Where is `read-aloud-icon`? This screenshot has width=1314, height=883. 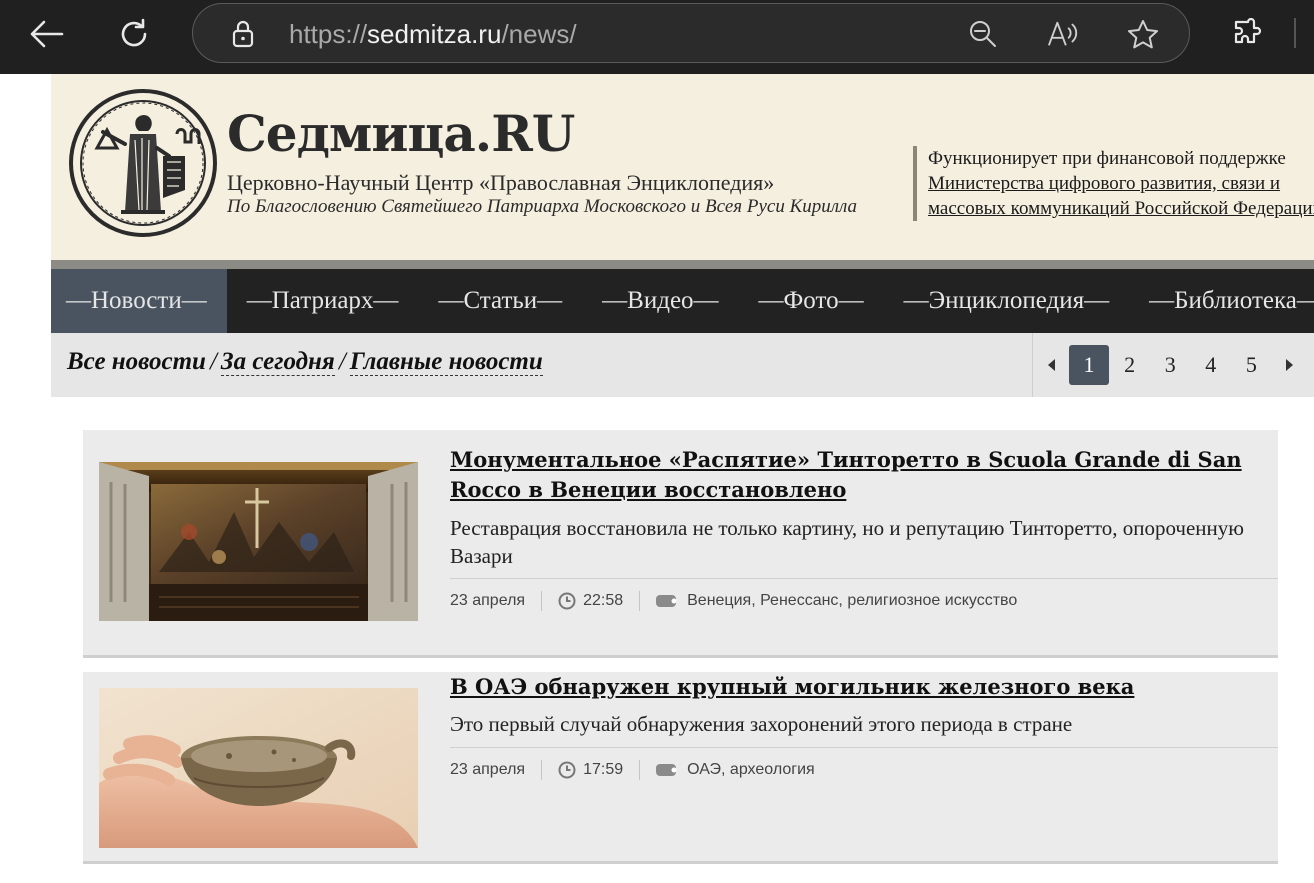
read-aloud-icon is located at coordinates (1063, 34).